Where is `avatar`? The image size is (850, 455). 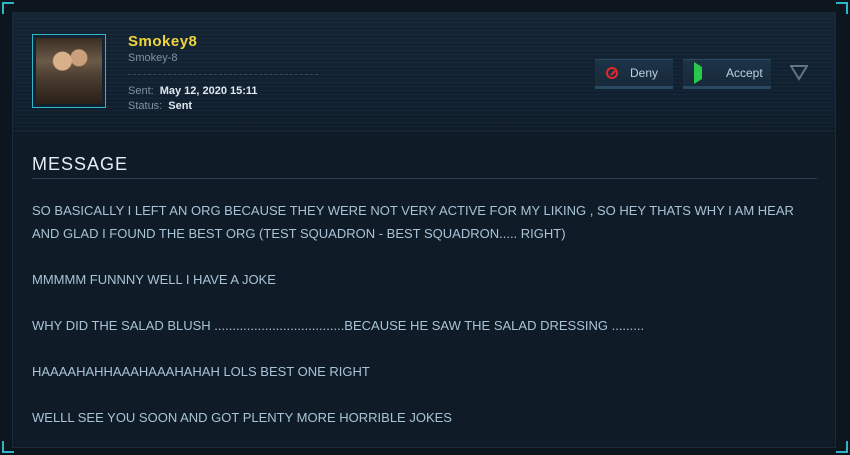 avatar is located at coordinates (69, 71).